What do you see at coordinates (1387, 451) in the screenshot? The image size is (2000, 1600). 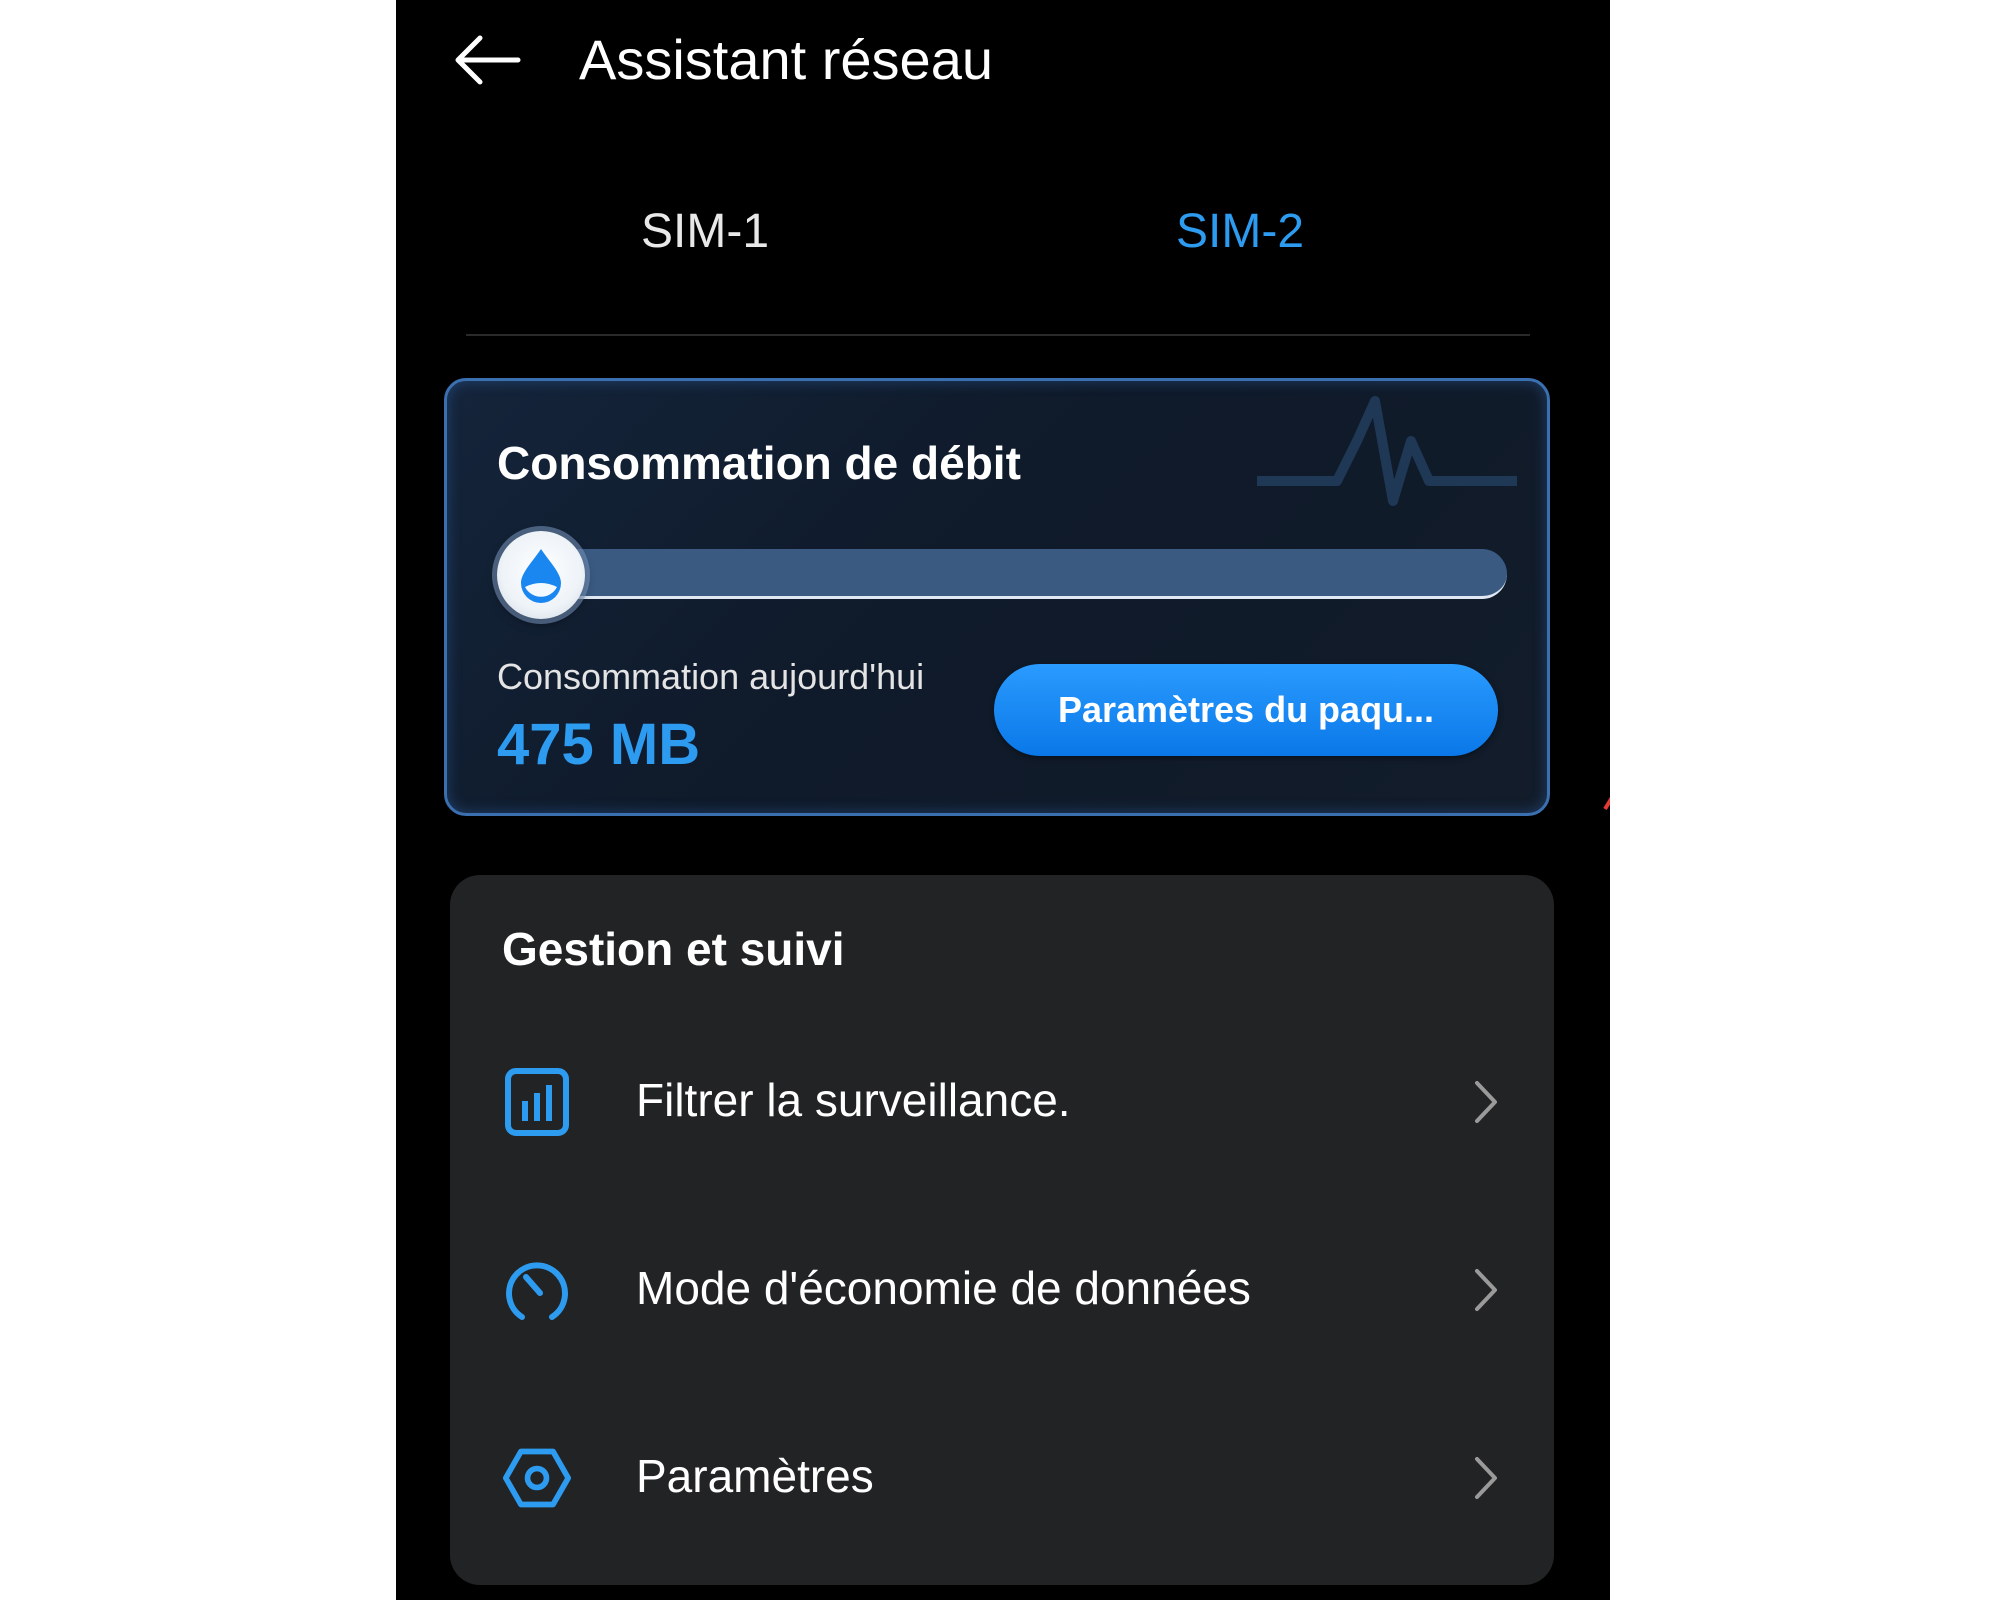 I see `pulse-decoration-icon` at bounding box center [1387, 451].